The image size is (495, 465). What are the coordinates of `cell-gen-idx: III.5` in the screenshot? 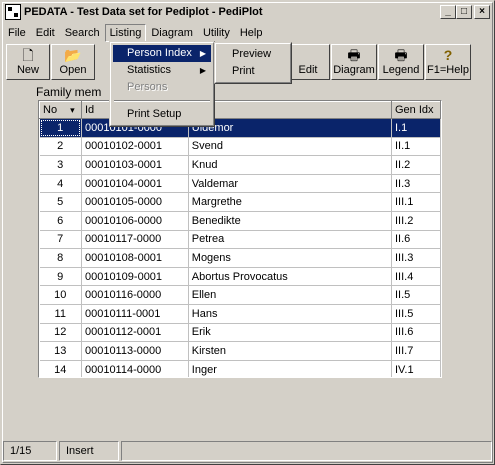 It's located at (416, 314).